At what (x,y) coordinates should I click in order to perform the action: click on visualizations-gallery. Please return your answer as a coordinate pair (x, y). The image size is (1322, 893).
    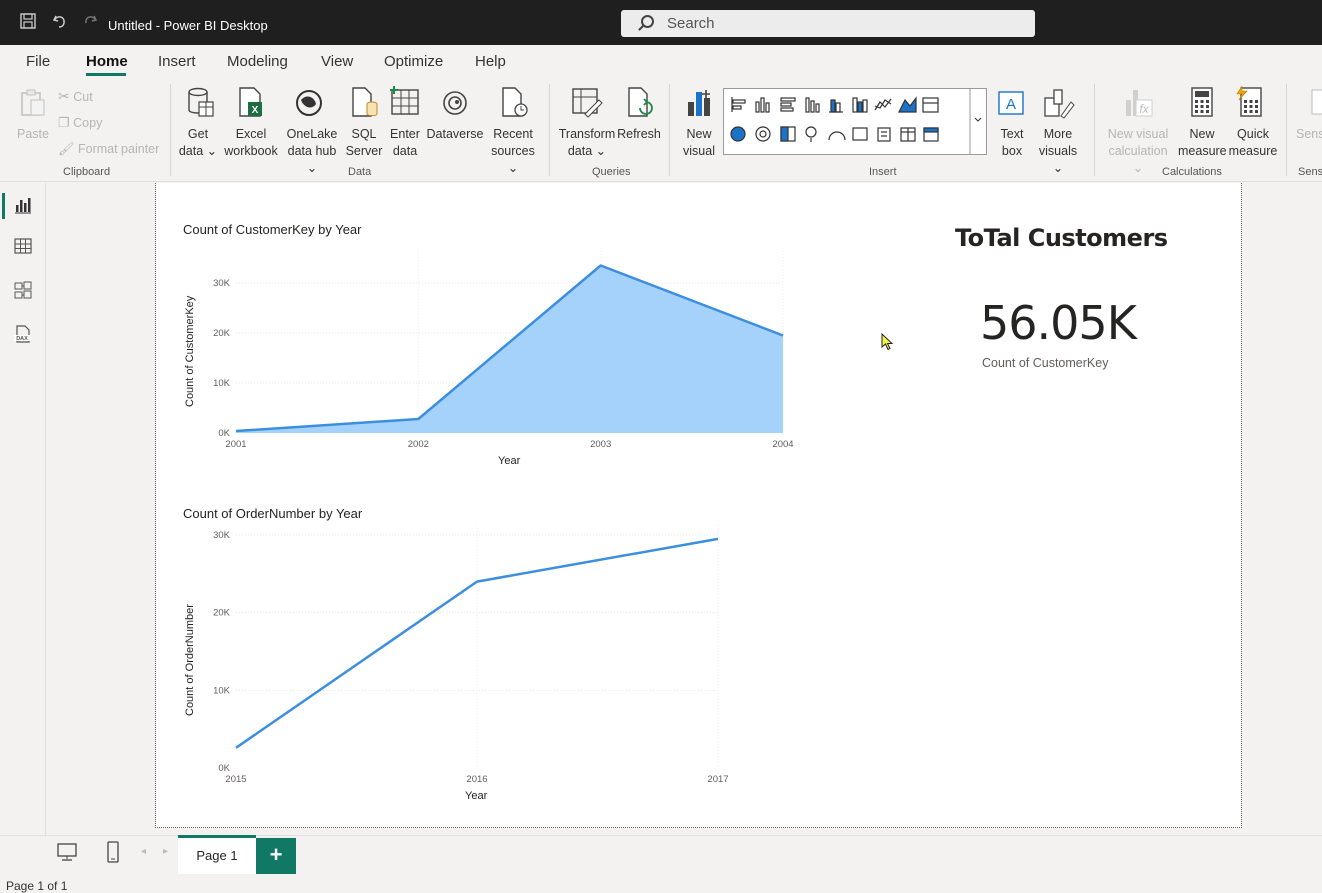
    Looking at the image, I should click on (855, 124).